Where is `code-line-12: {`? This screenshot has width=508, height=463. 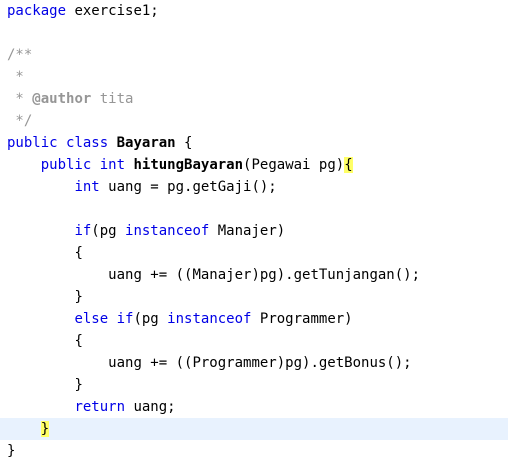
code-line-12: { is located at coordinates (254, 253).